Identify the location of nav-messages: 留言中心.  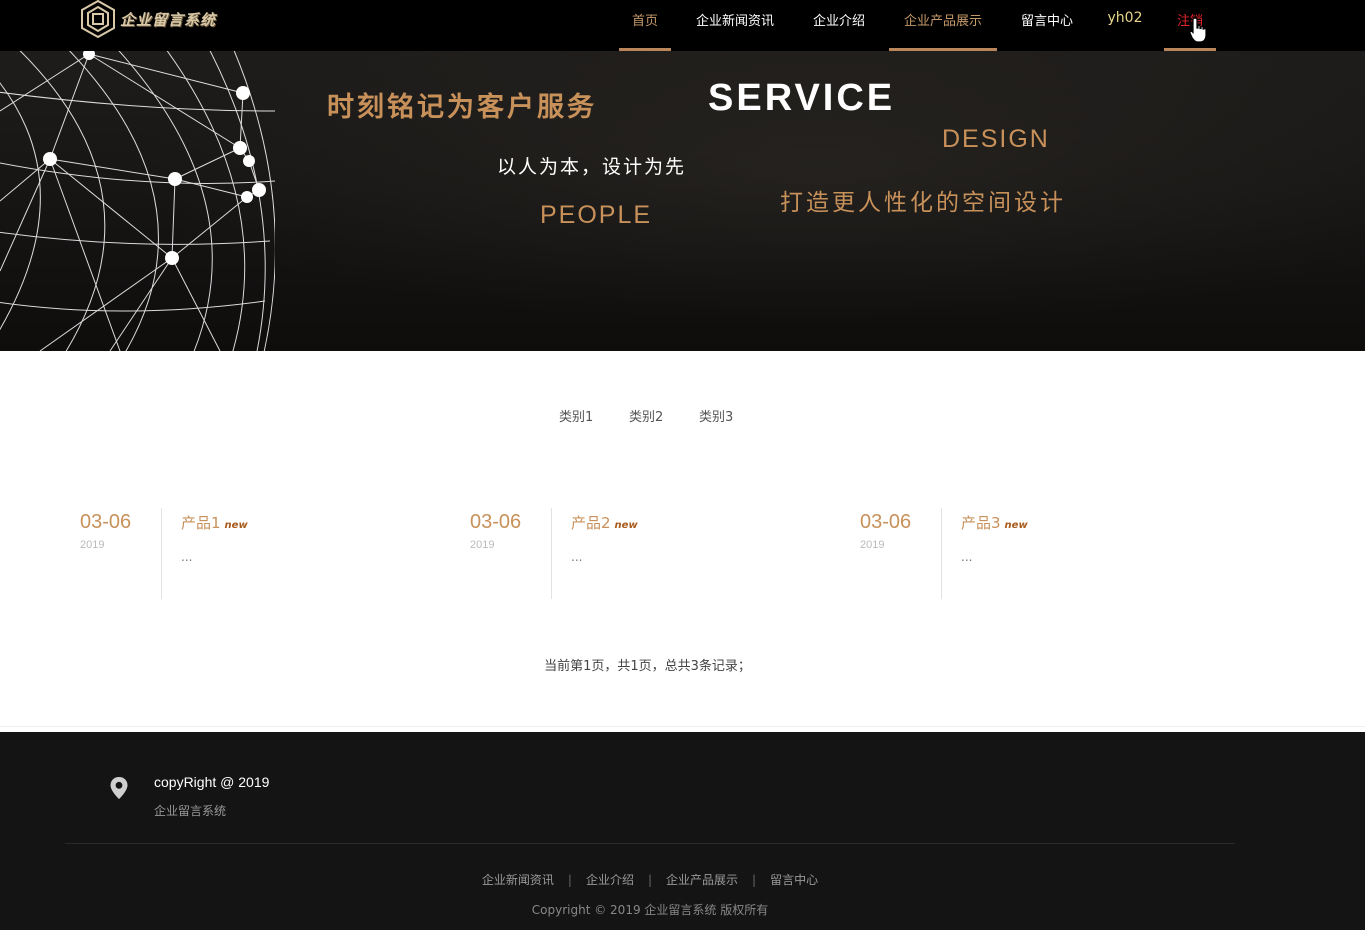
(1047, 25).